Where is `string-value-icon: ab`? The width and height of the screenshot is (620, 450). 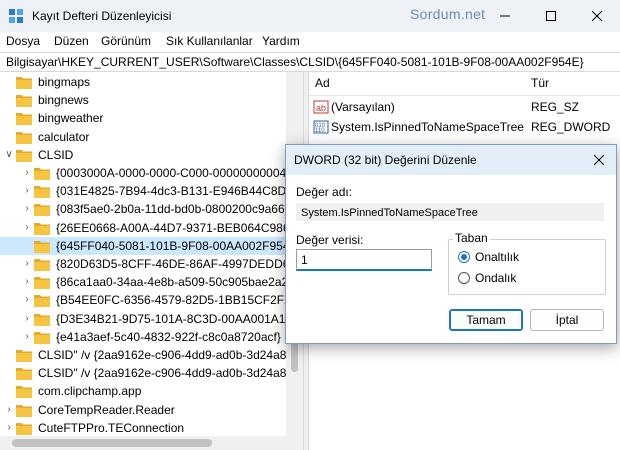
string-value-icon: ab is located at coordinates (321, 107).